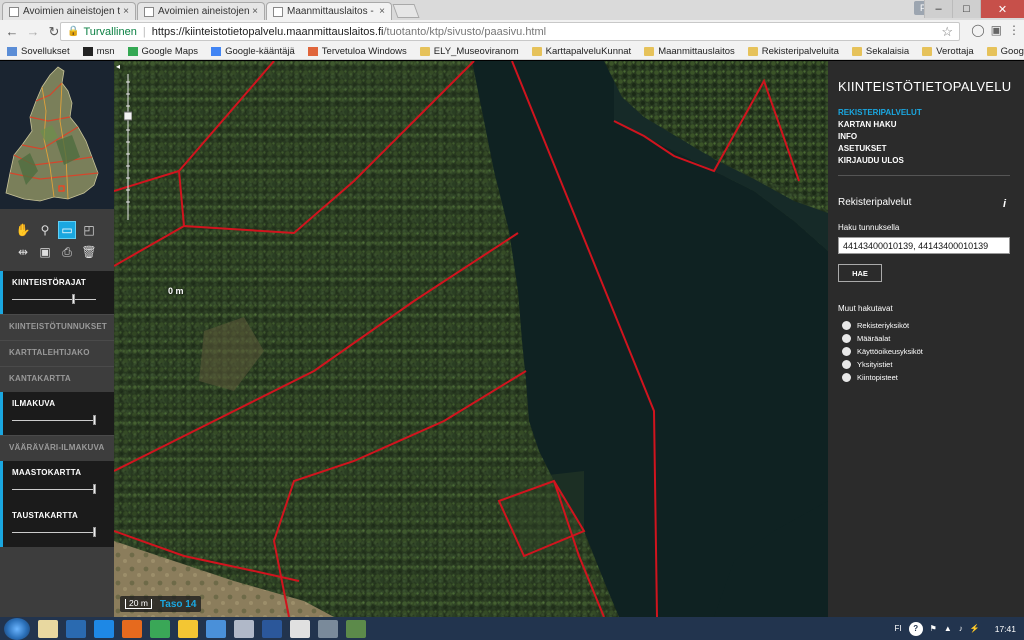 This screenshot has height=640, width=1024. I want to click on print-icon: ⎙, so click(67, 252).